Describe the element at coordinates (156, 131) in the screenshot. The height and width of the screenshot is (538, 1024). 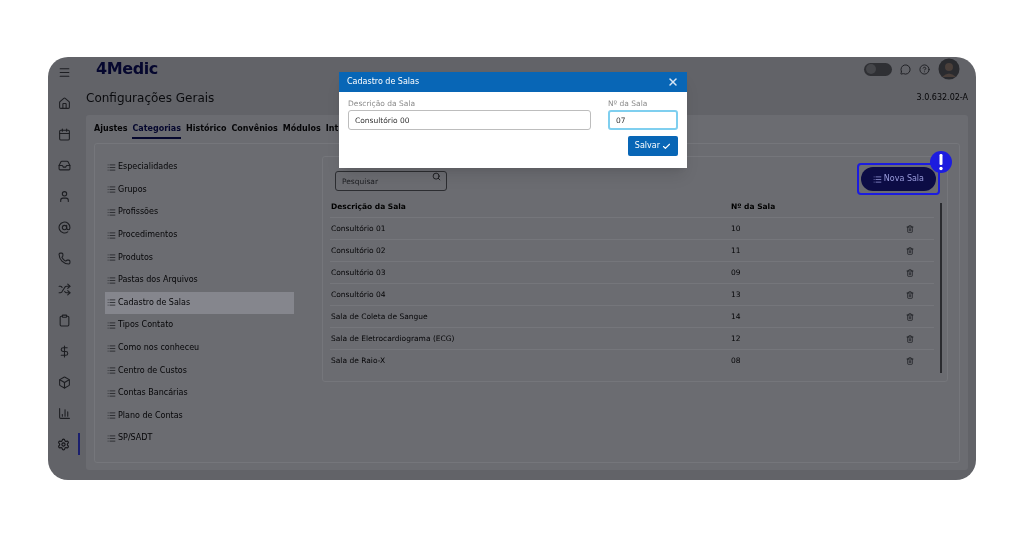
I see `tab: Categorias` at that location.